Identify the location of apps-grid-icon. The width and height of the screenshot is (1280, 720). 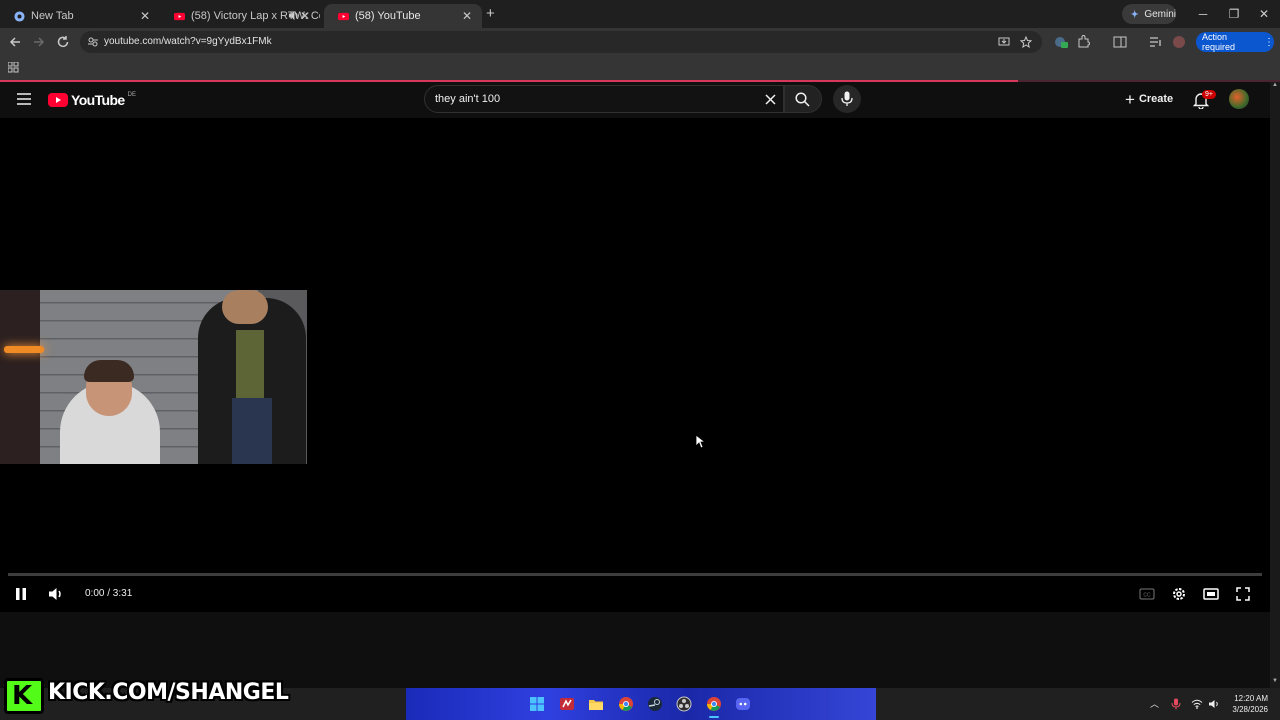
(13, 67).